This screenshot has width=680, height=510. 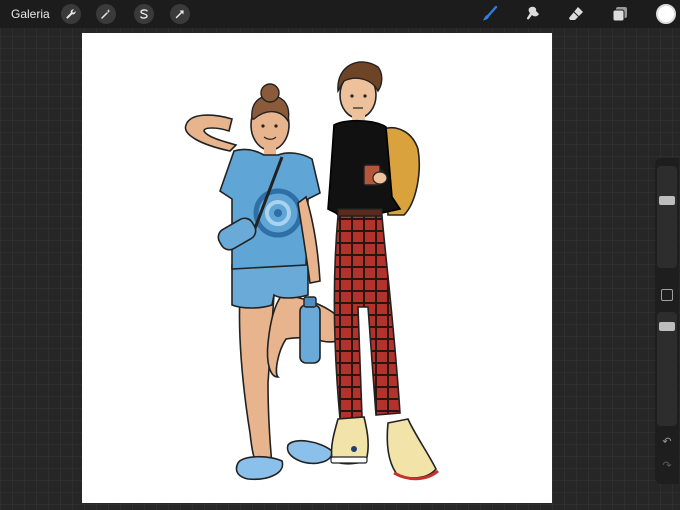 What do you see at coordinates (211, 133) in the screenshot?
I see `left-figure-raised-arm` at bounding box center [211, 133].